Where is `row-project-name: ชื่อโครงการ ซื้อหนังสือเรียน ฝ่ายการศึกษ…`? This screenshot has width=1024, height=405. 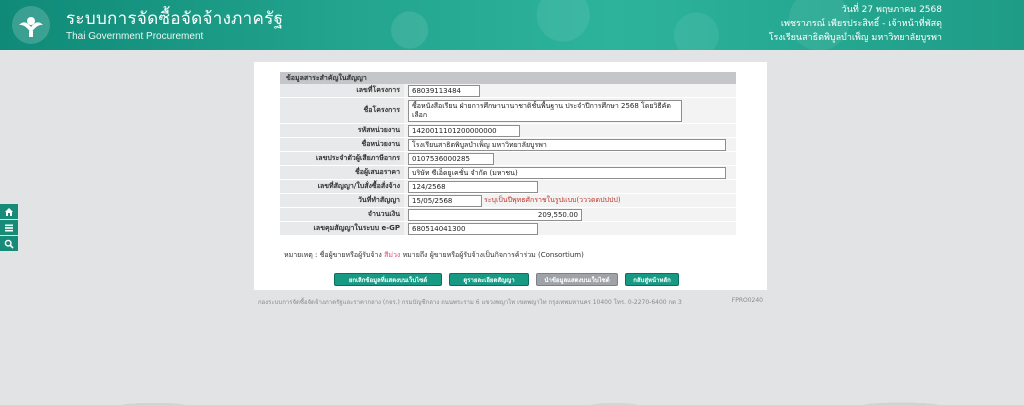
row-project-name: ชื่อโครงการ ซื้อหนังสือเรียน ฝ่ายการศึกษ… is located at coordinates (508, 111).